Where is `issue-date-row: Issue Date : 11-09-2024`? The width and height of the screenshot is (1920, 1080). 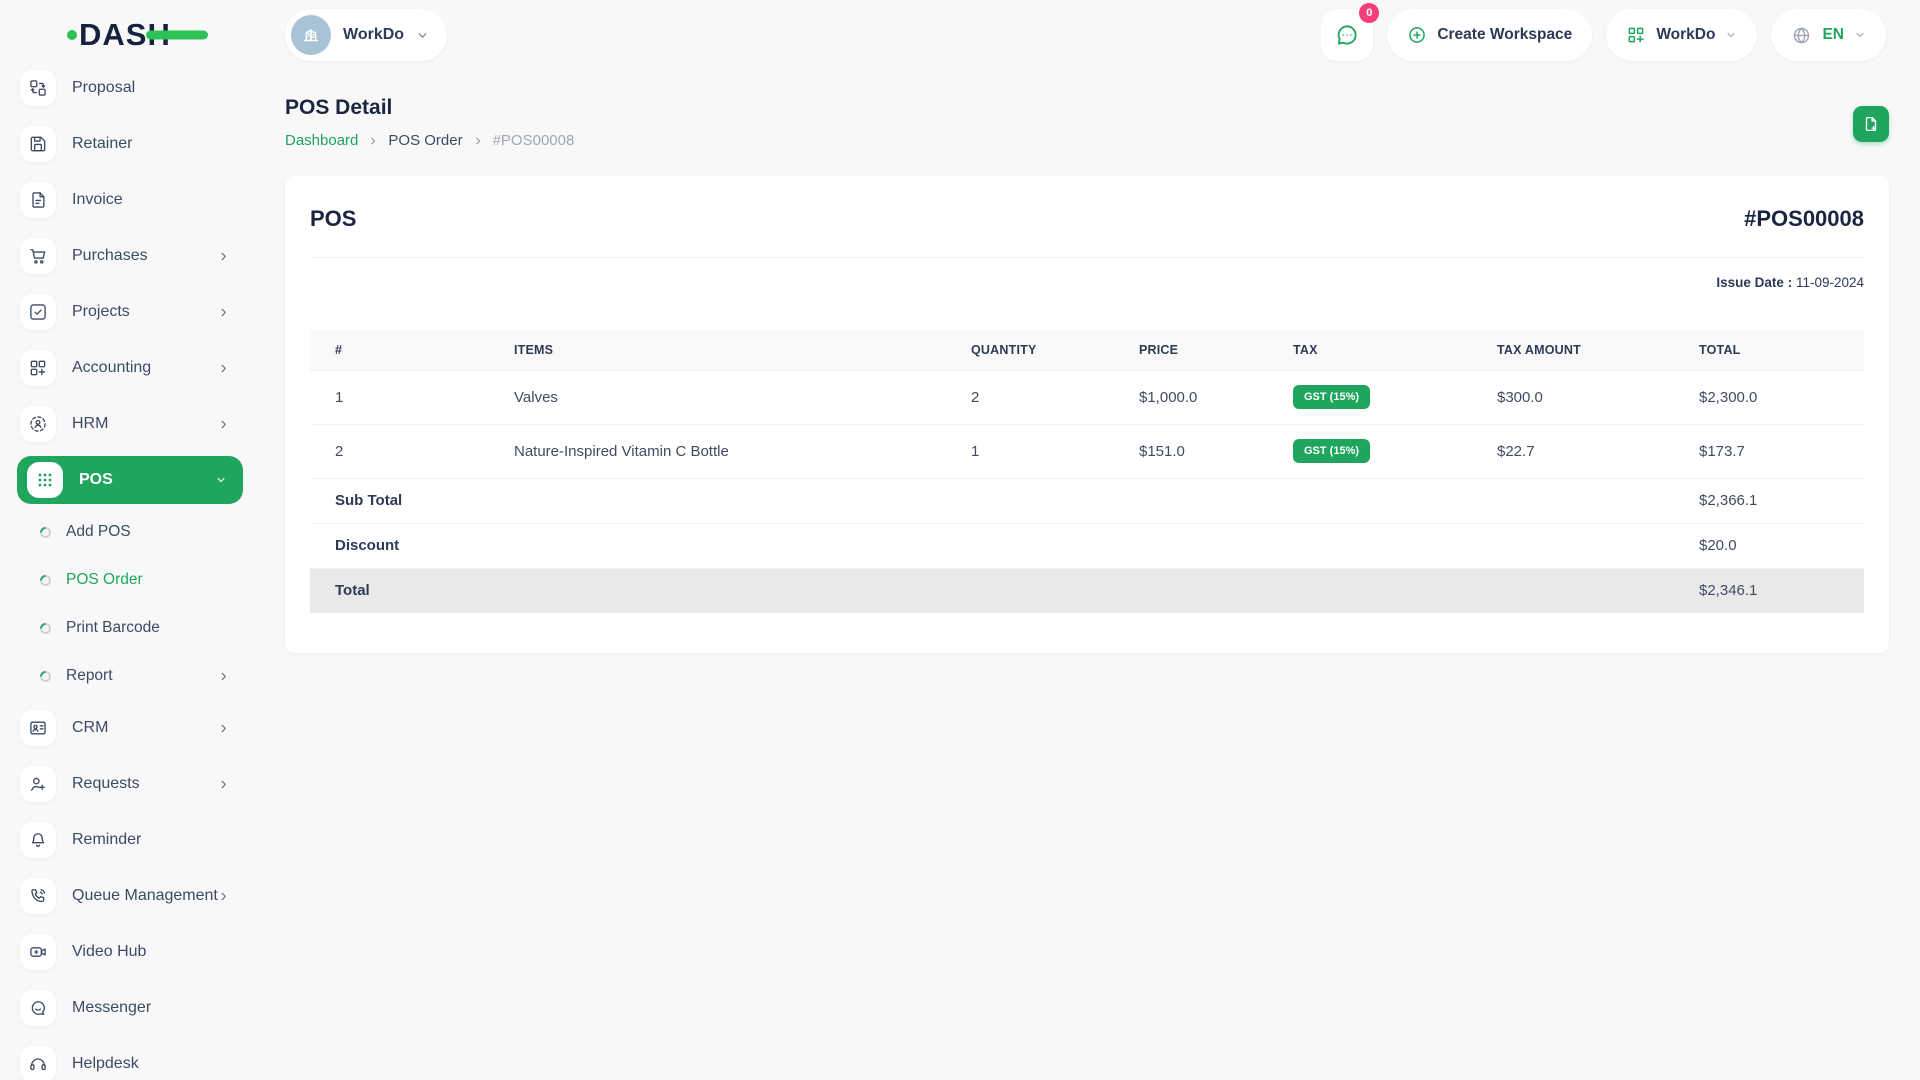
issue-date-row: Issue Date : 11-09-2024 is located at coordinates (1087, 282).